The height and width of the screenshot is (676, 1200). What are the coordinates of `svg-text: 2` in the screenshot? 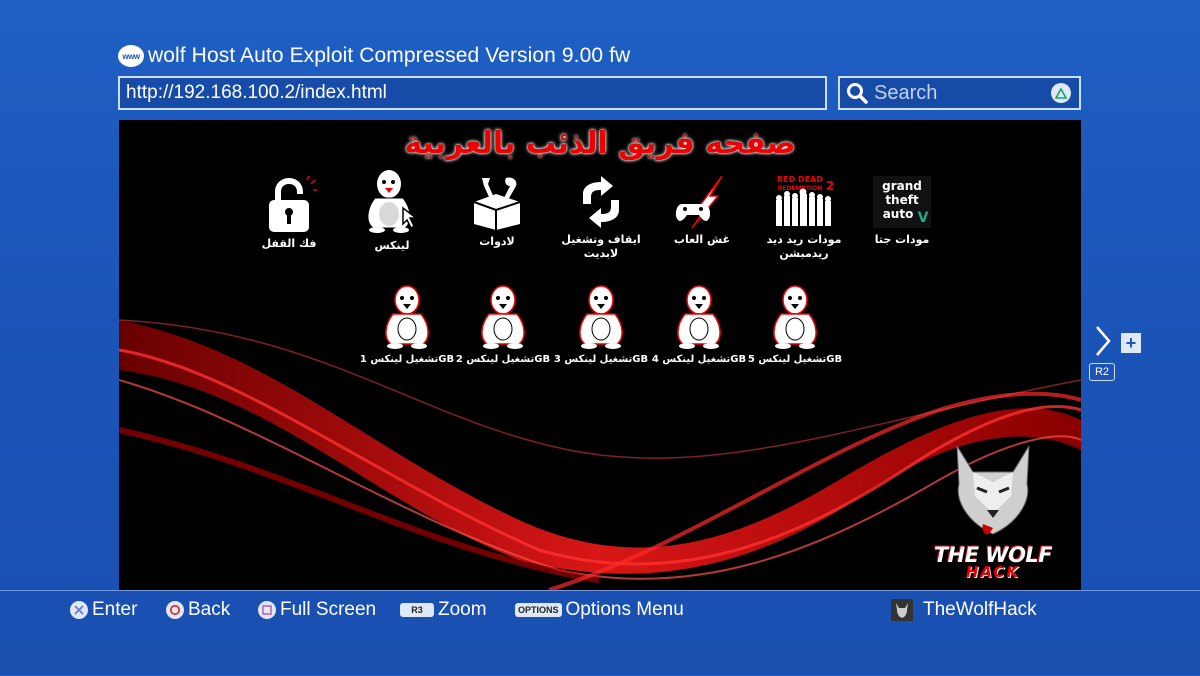 It's located at (830, 186).